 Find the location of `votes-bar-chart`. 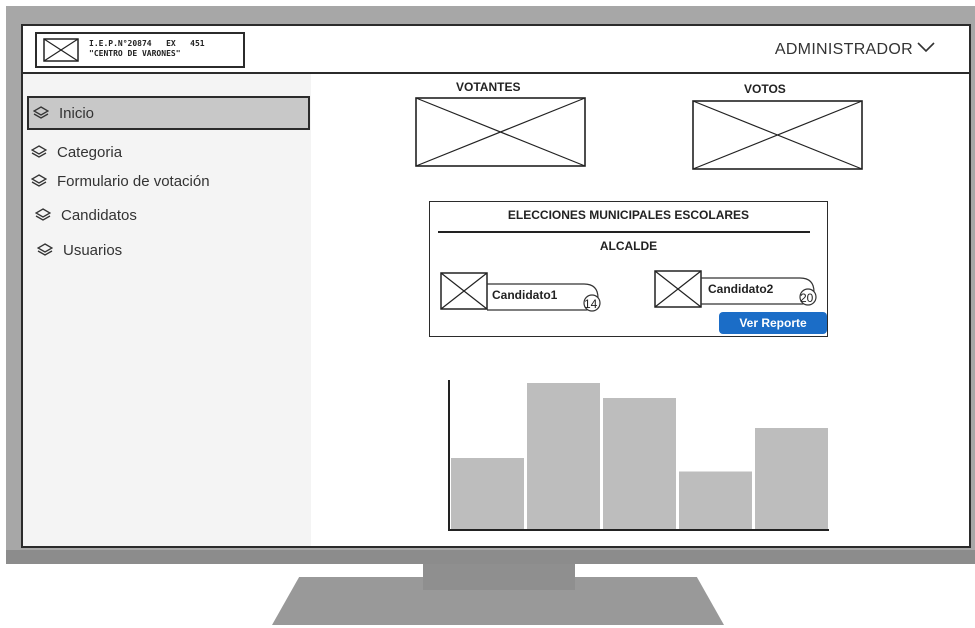

votes-bar-chart is located at coordinates (638, 455).